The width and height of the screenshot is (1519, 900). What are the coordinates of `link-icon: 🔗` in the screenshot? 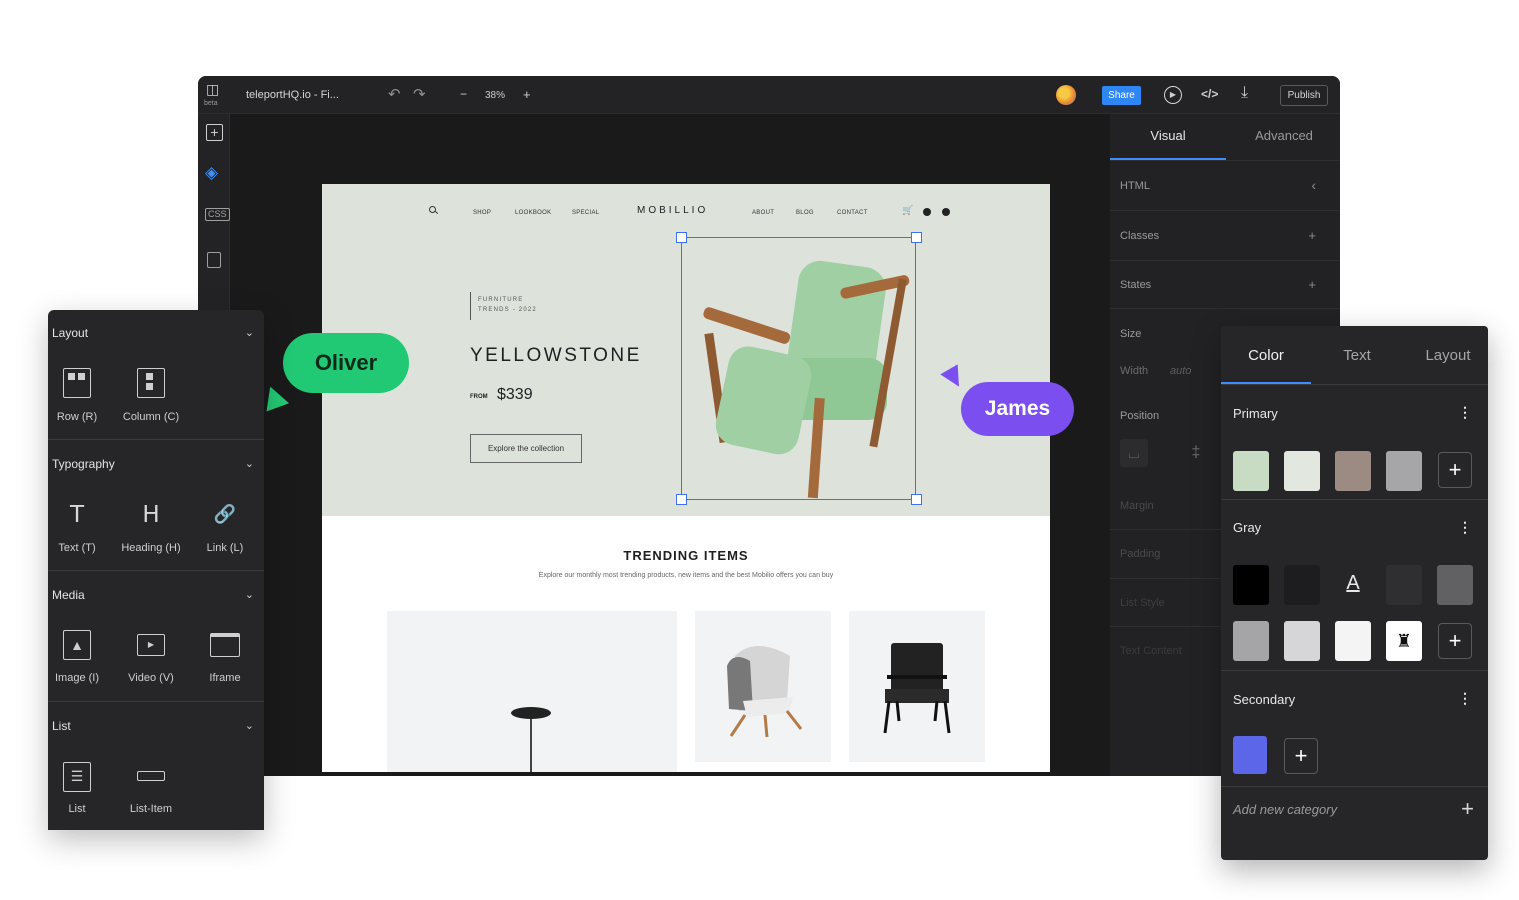 It's located at (225, 514).